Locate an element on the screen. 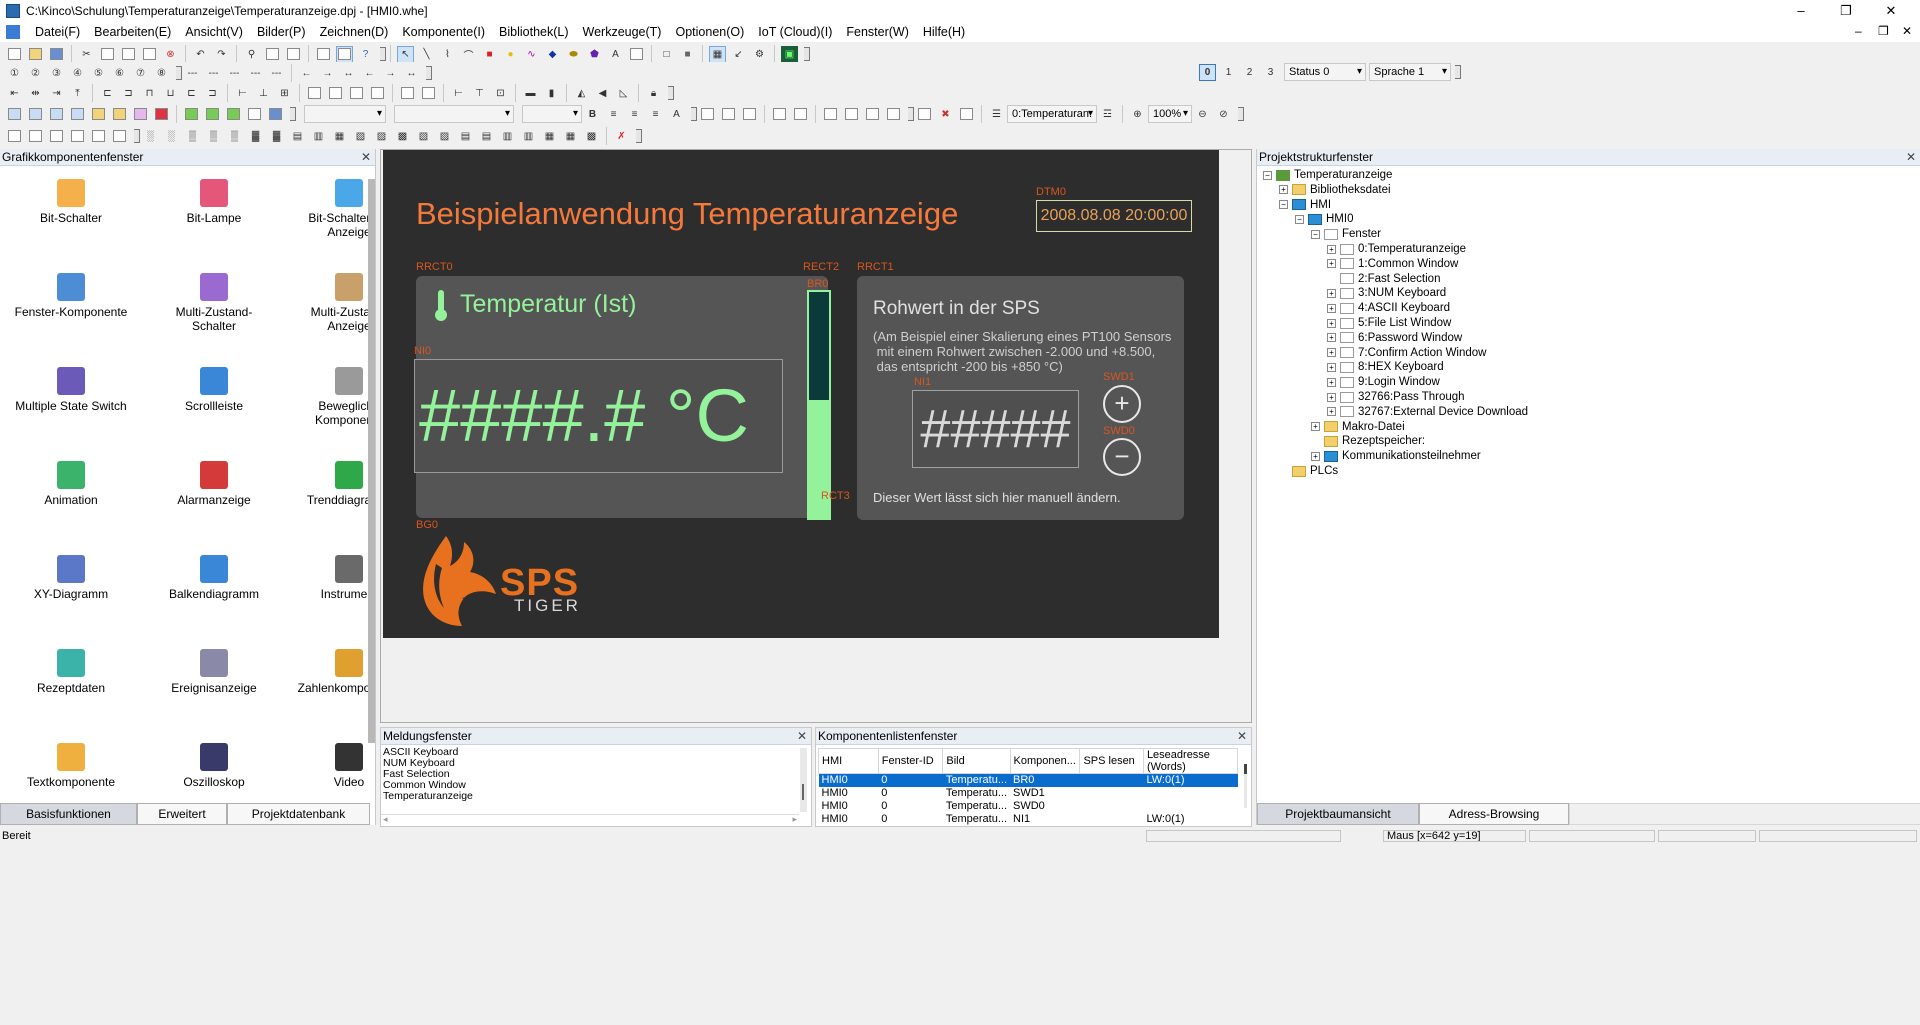 The width and height of the screenshot is (1920, 1025). vspace-icon: ⊤ is located at coordinates (479, 93).